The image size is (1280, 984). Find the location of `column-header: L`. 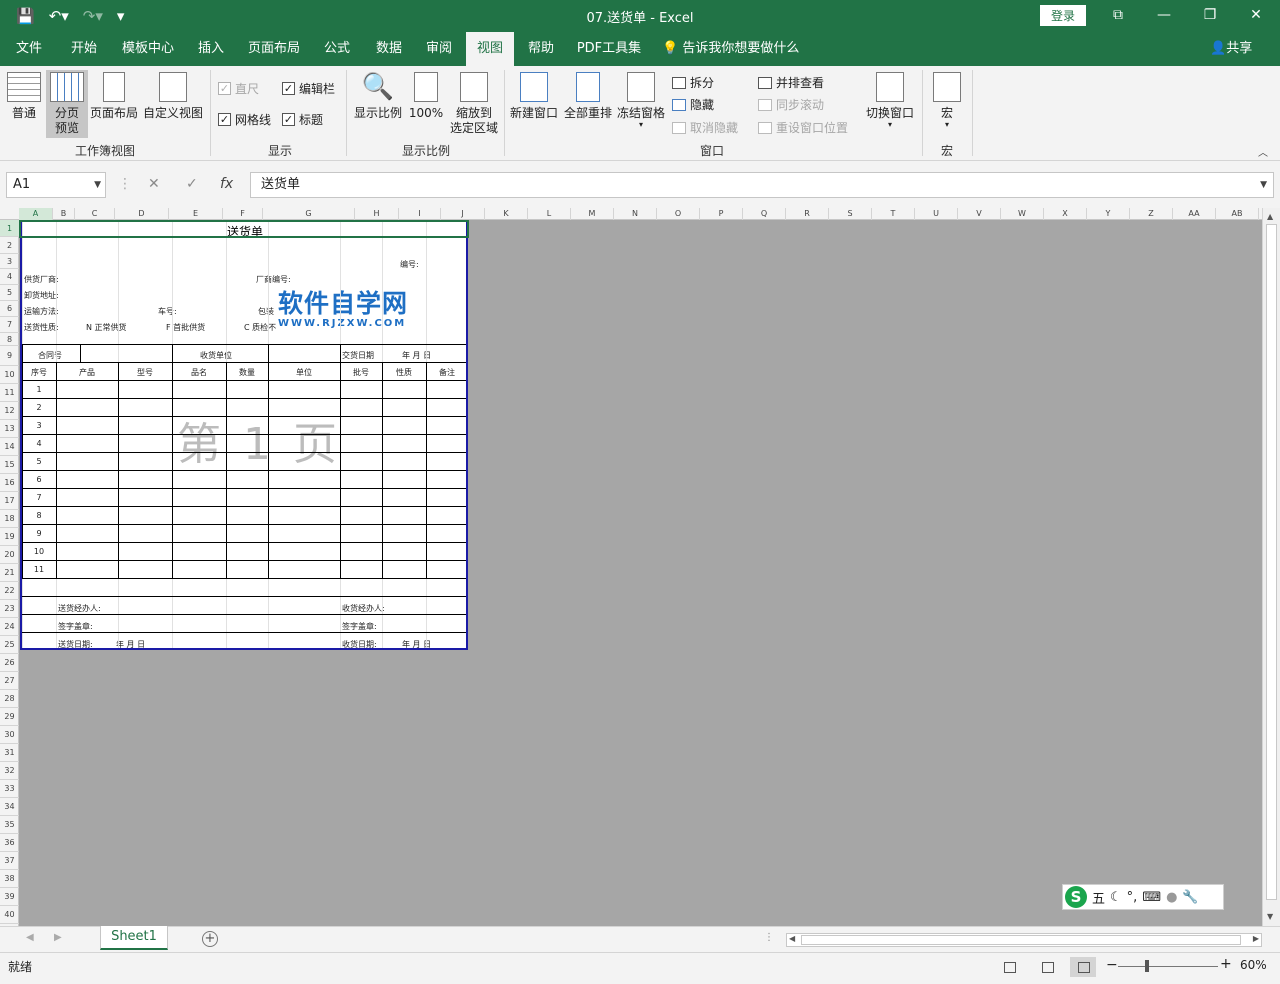

column-header: L is located at coordinates (549, 214).